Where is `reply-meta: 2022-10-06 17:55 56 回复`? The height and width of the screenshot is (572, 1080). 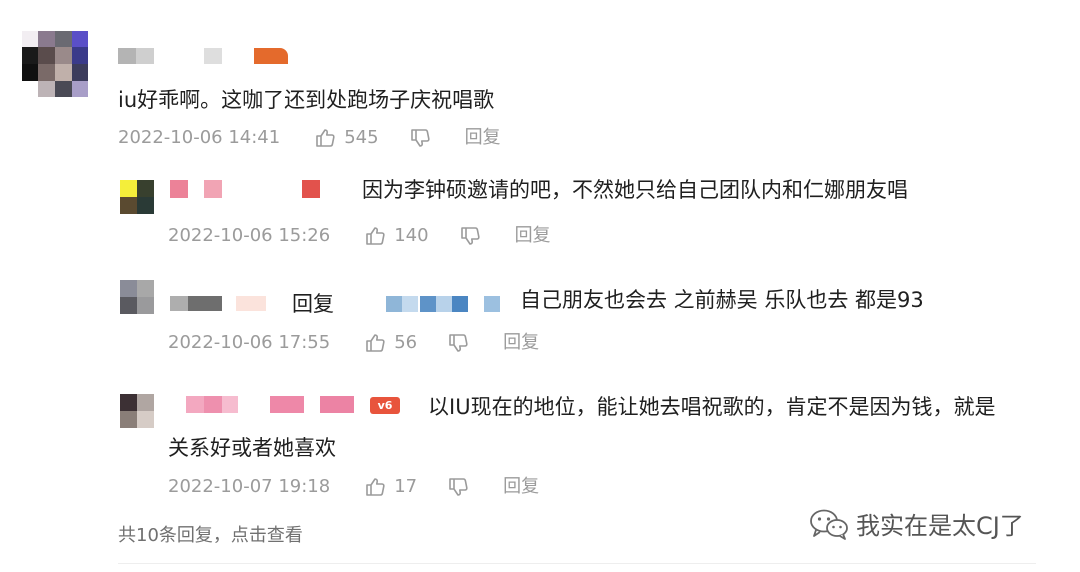
reply-meta: 2022-10-06 17:55 56 回复 is located at coordinates (353, 343).